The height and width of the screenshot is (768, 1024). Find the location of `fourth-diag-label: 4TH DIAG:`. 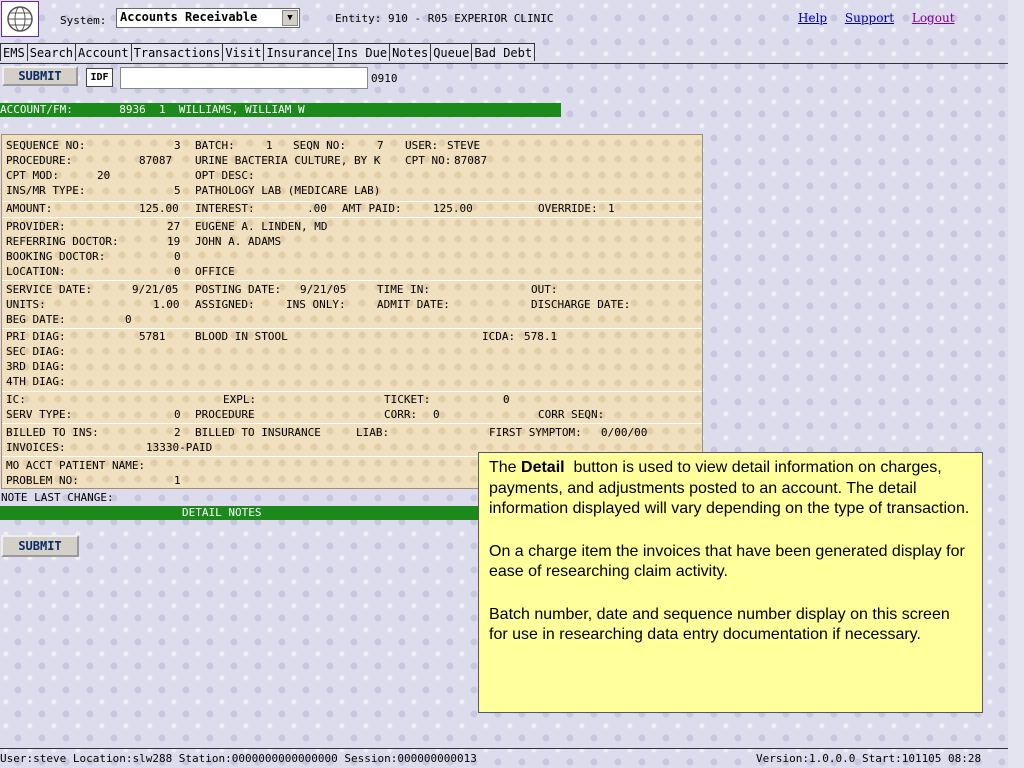

fourth-diag-label: 4TH DIAG: is located at coordinates (36, 381).